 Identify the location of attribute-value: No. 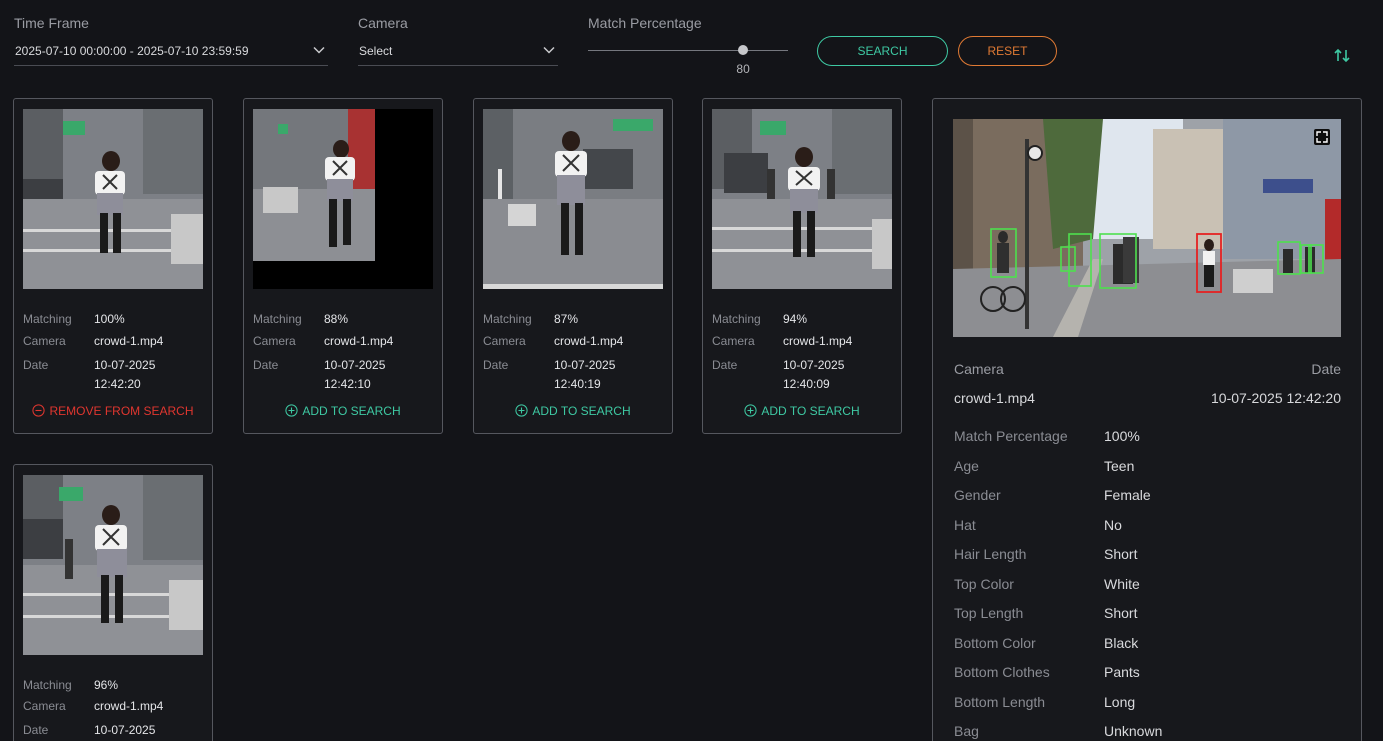
(1113, 525).